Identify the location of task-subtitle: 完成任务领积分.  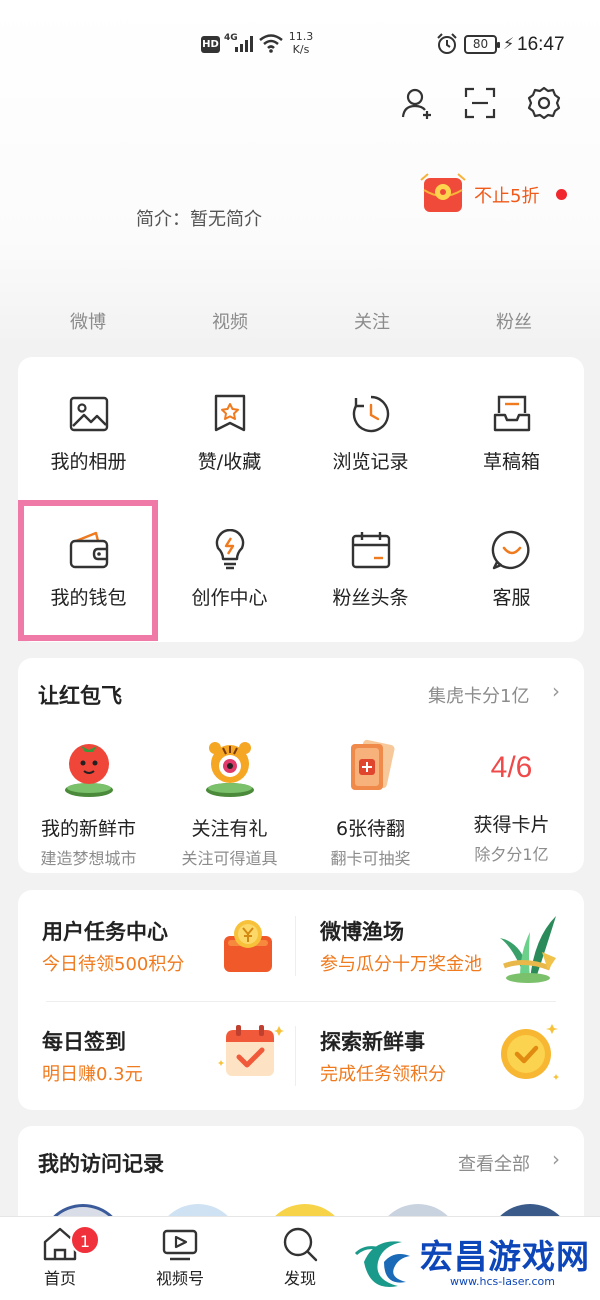
(383, 1074).